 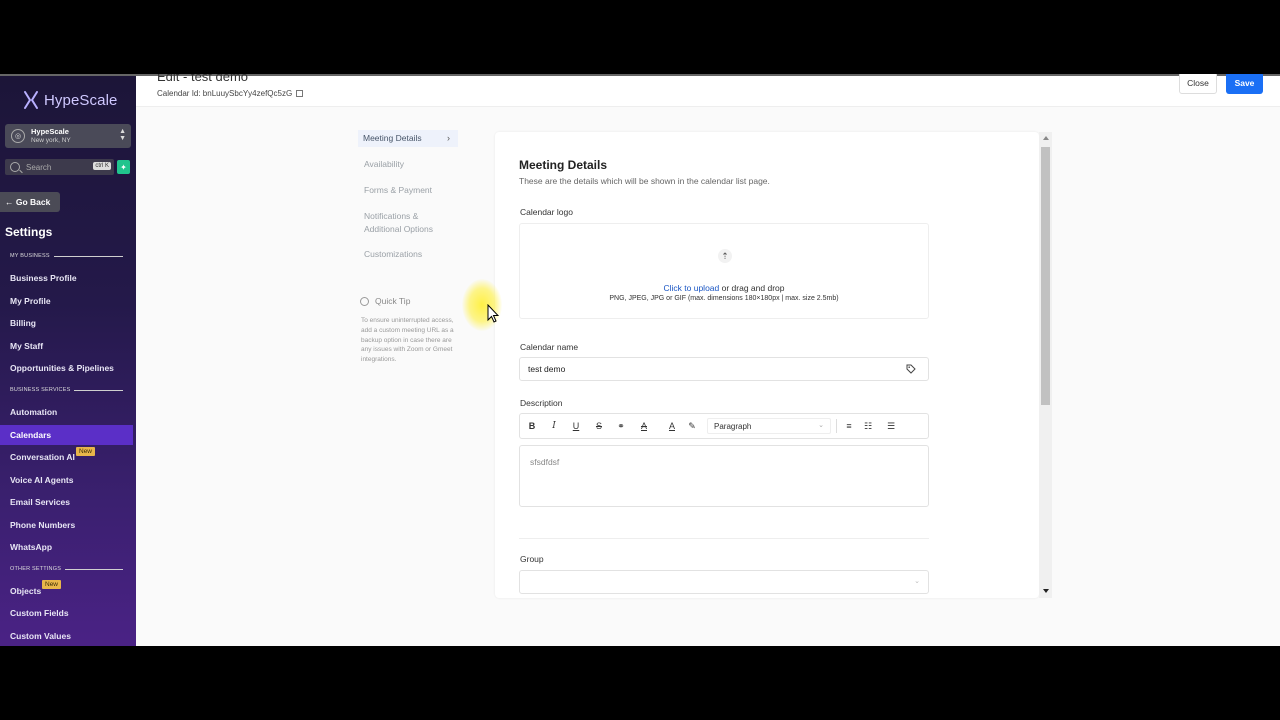 What do you see at coordinates (752, 288) in the screenshot?
I see `upload-drag-text: or drag and drop` at bounding box center [752, 288].